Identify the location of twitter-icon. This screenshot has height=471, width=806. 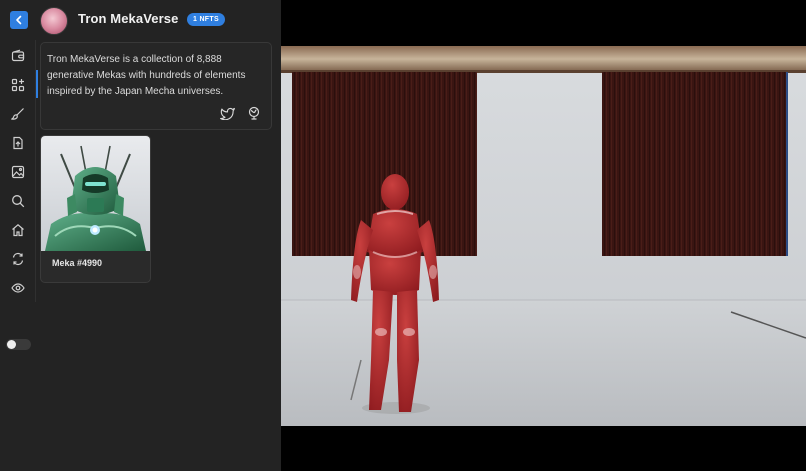
(227, 113).